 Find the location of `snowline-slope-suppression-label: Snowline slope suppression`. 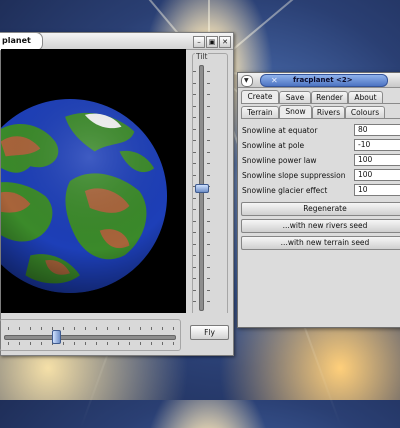

snowline-slope-suppression-label: Snowline slope suppression is located at coordinates (294, 175).